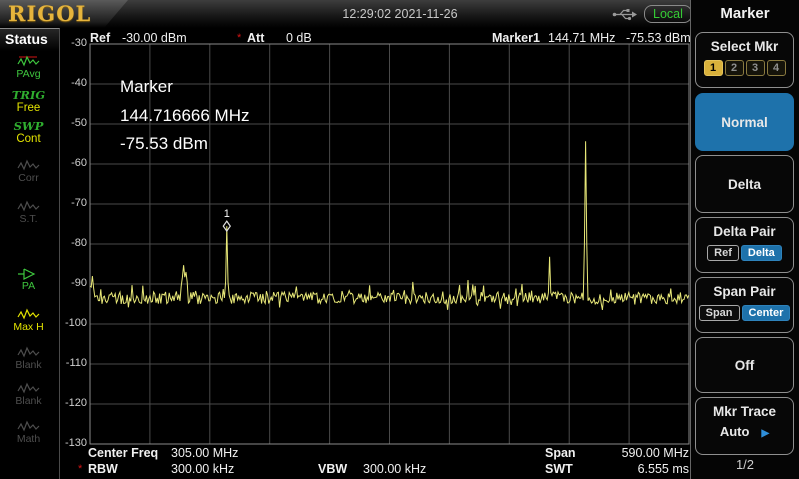 Image resolution: width=799 pixels, height=479 pixels. What do you see at coordinates (185, 115) in the screenshot?
I see `annotation-freq: 144.716666 MHz` at bounding box center [185, 115].